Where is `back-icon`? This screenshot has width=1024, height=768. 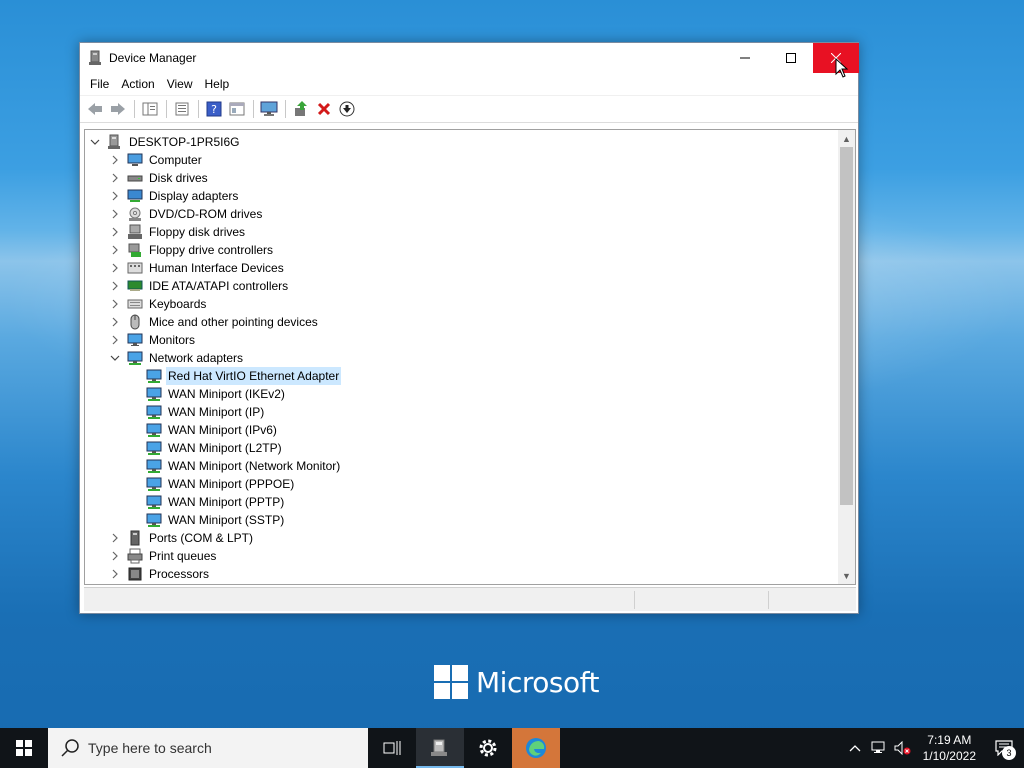
back-icon is located at coordinates (95, 109).